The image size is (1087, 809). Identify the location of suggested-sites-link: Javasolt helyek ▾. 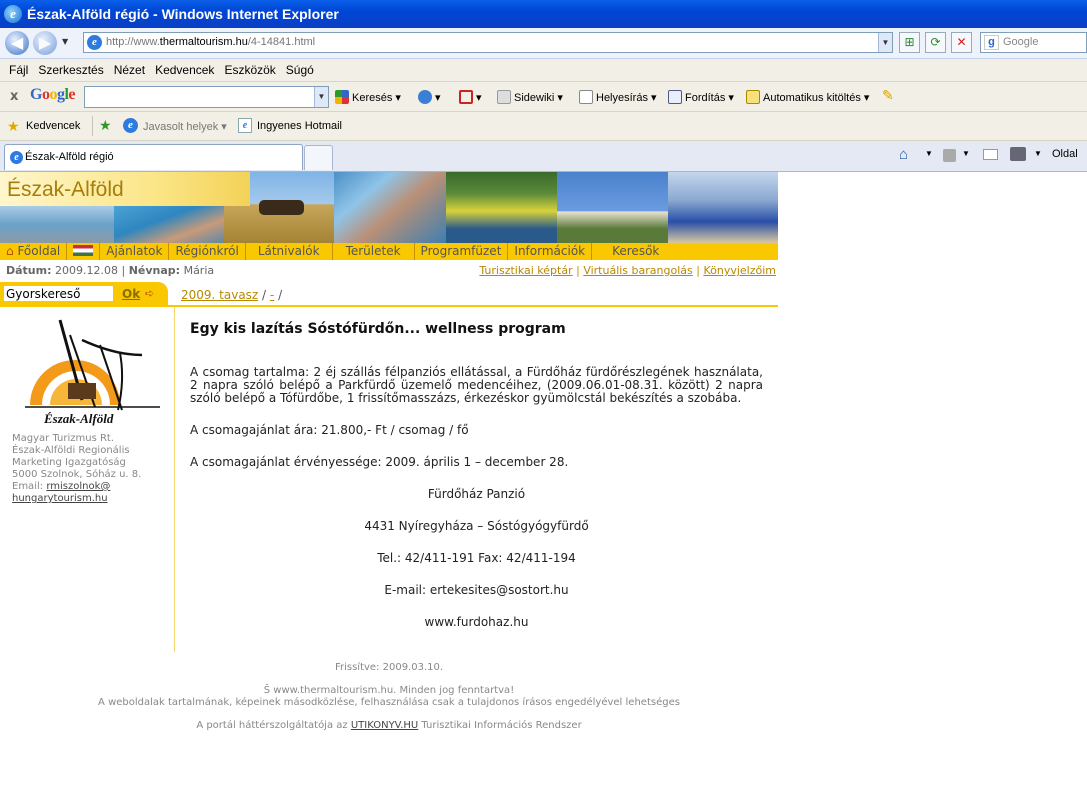
(185, 126).